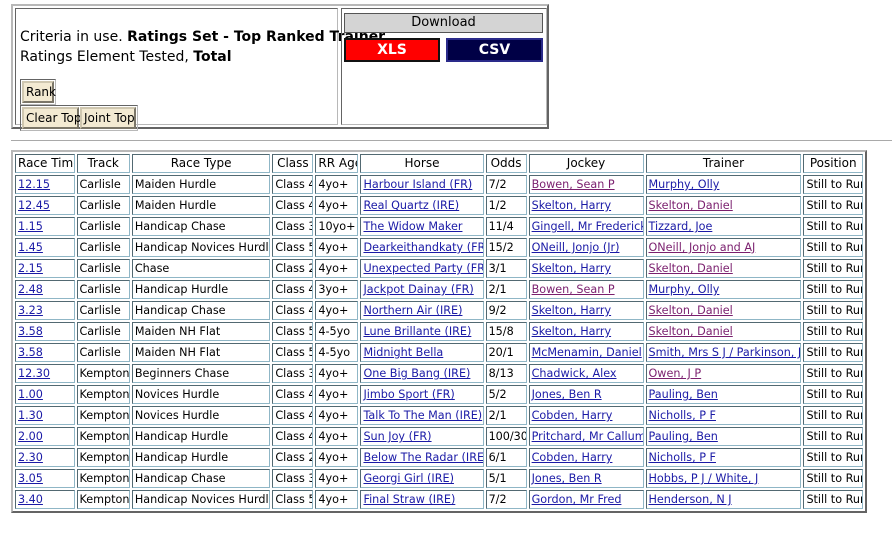  I want to click on horse-link: Georgi Girl (IRE), so click(408, 478).